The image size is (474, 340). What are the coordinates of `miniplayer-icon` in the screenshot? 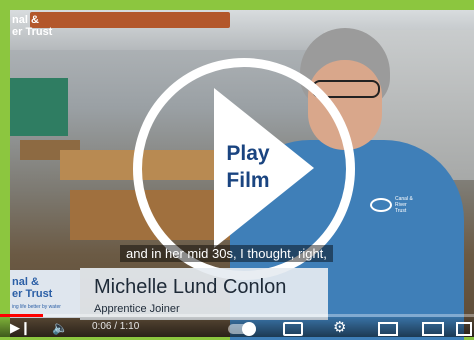 It's located at (388, 329).